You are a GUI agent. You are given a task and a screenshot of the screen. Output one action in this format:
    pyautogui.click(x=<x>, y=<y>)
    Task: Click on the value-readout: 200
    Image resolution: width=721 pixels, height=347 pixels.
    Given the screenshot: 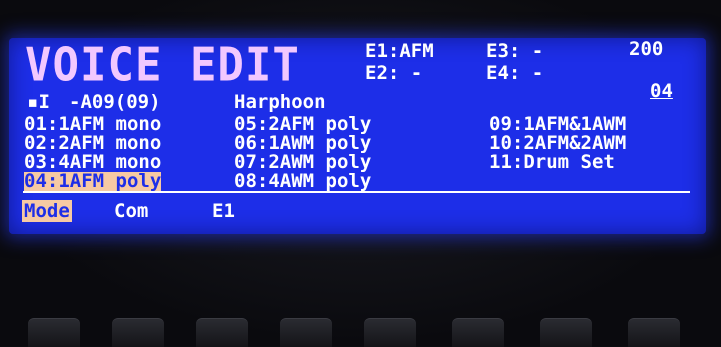 What is the action you would take?
    pyautogui.click(x=646, y=49)
    